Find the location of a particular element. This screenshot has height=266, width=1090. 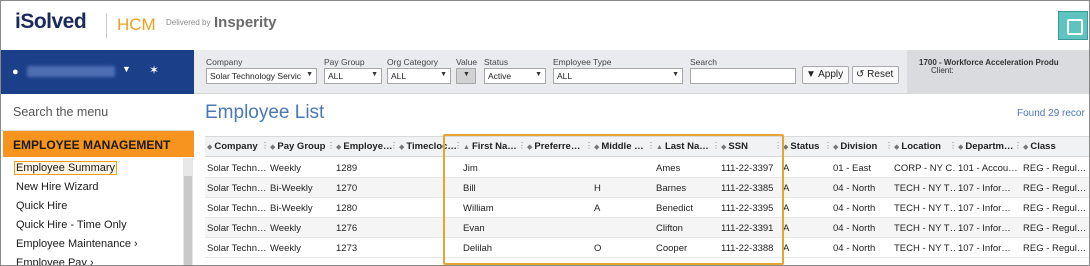

table-cell: Bi-Weekly is located at coordinates (291, 208).